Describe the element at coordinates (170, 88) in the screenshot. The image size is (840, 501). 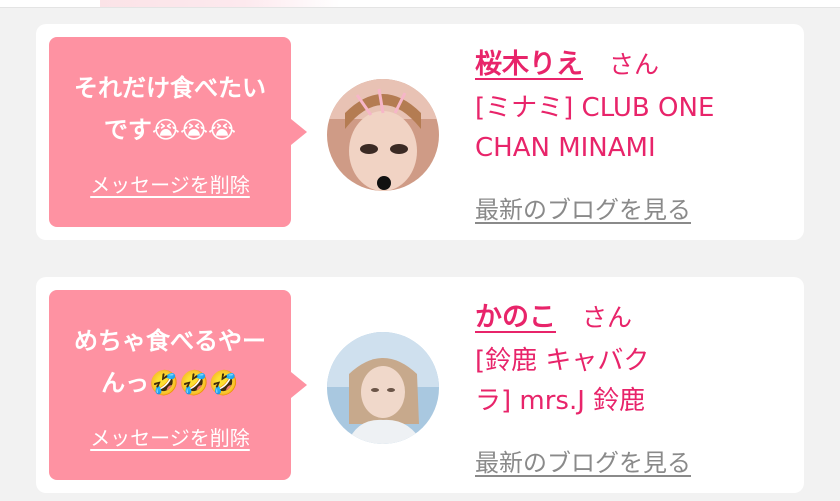
I see `message-line: それだけ食べたい` at that location.